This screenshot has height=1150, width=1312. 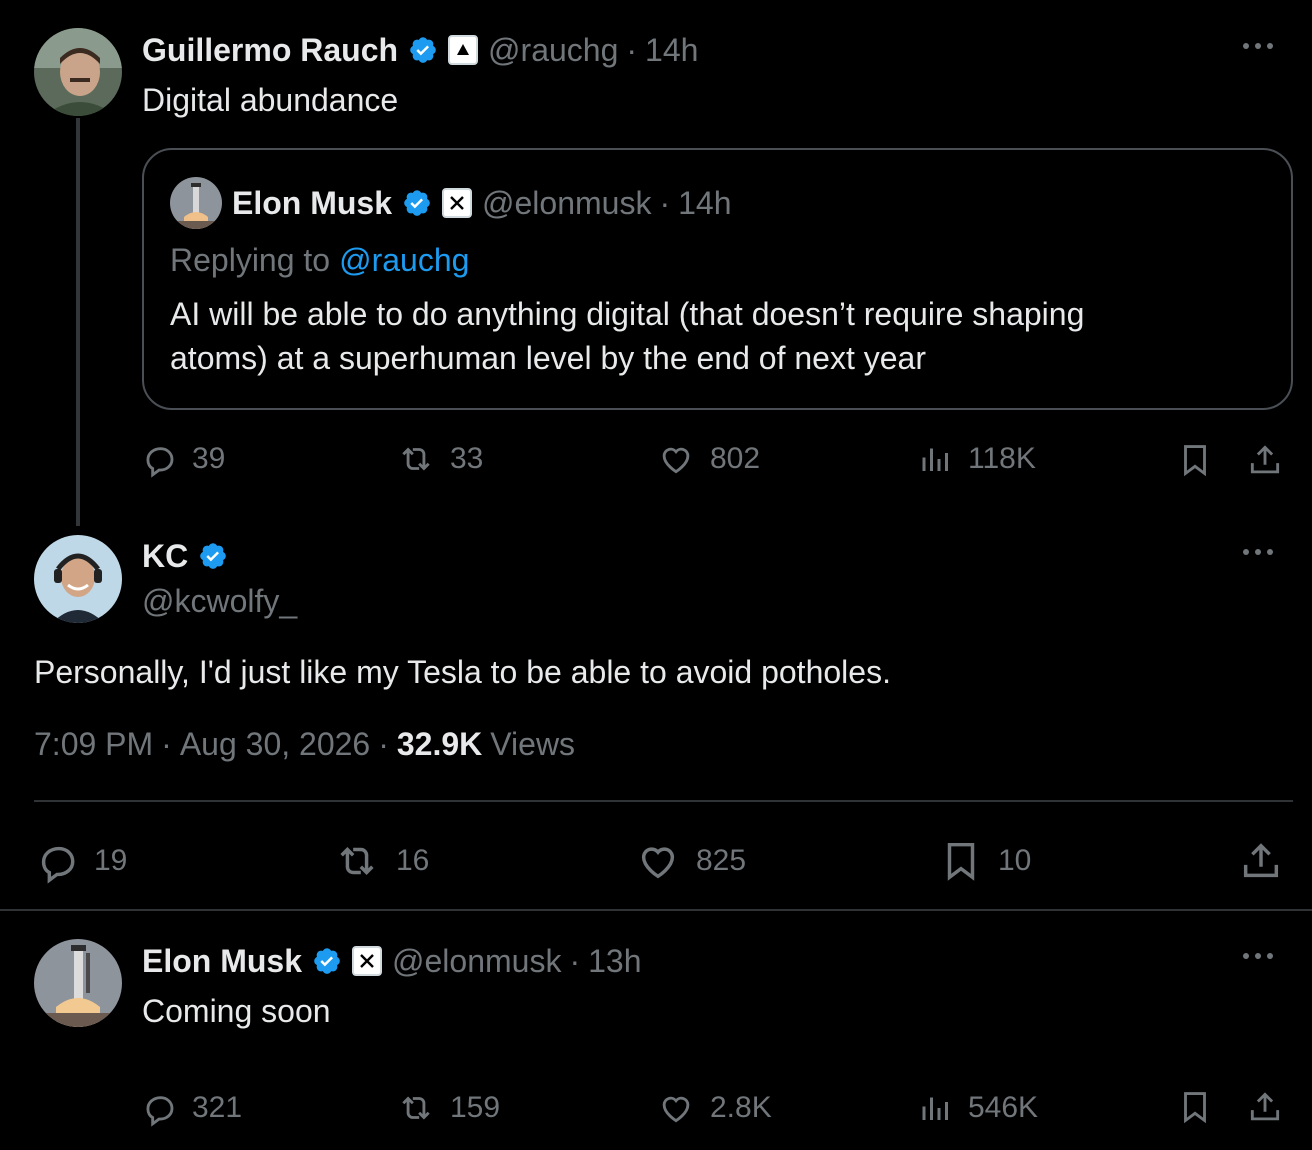 I want to click on reply-button: 19, so click(x=80, y=861).